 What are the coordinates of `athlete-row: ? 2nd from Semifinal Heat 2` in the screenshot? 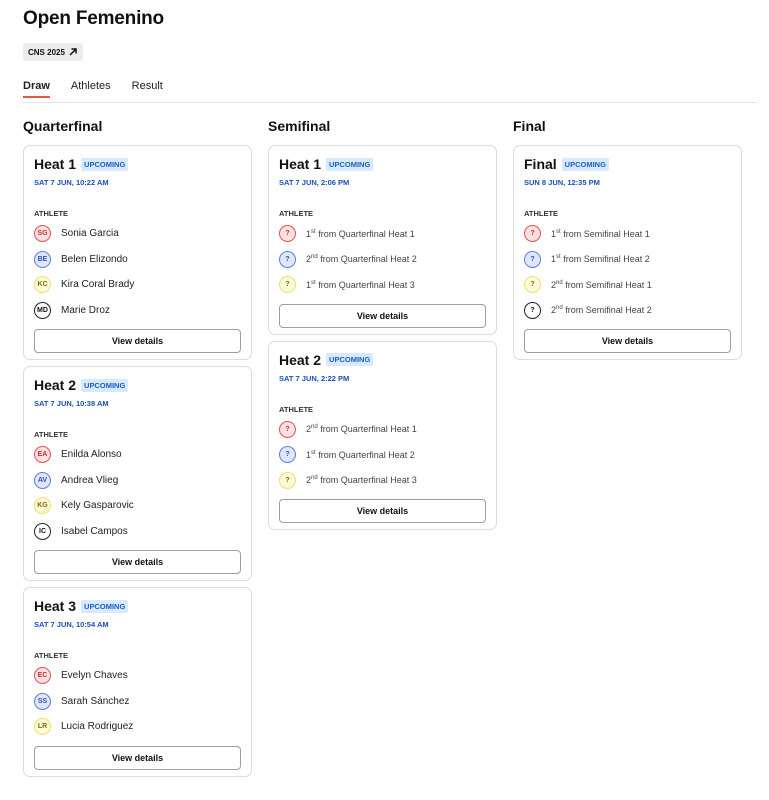 It's located at (627, 311).